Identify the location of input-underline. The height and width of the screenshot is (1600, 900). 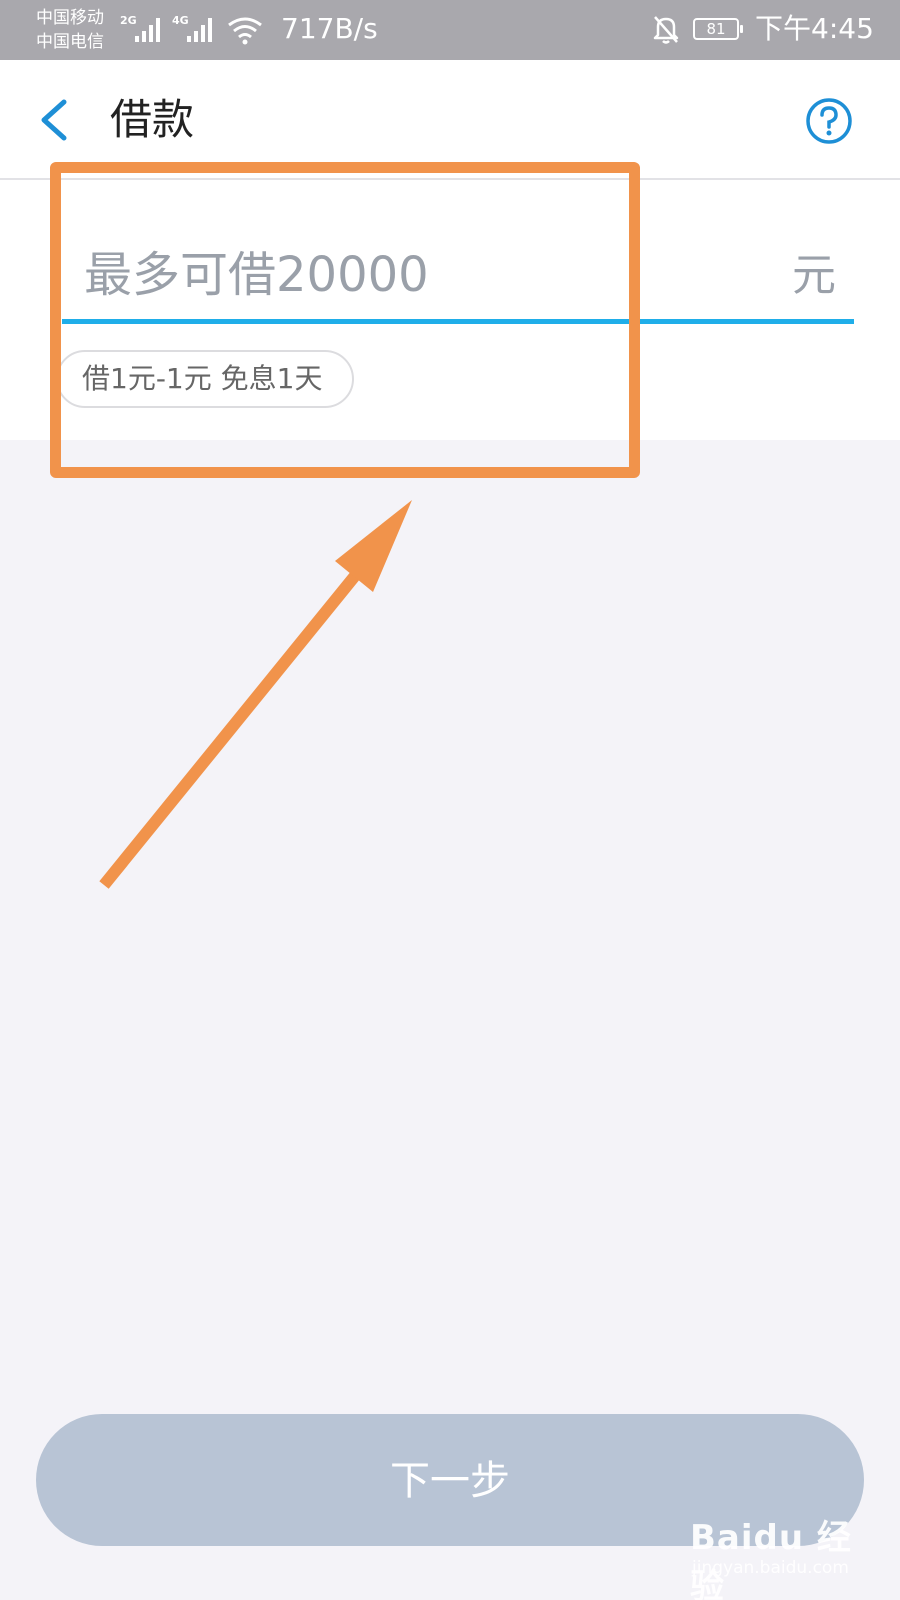
(458, 321).